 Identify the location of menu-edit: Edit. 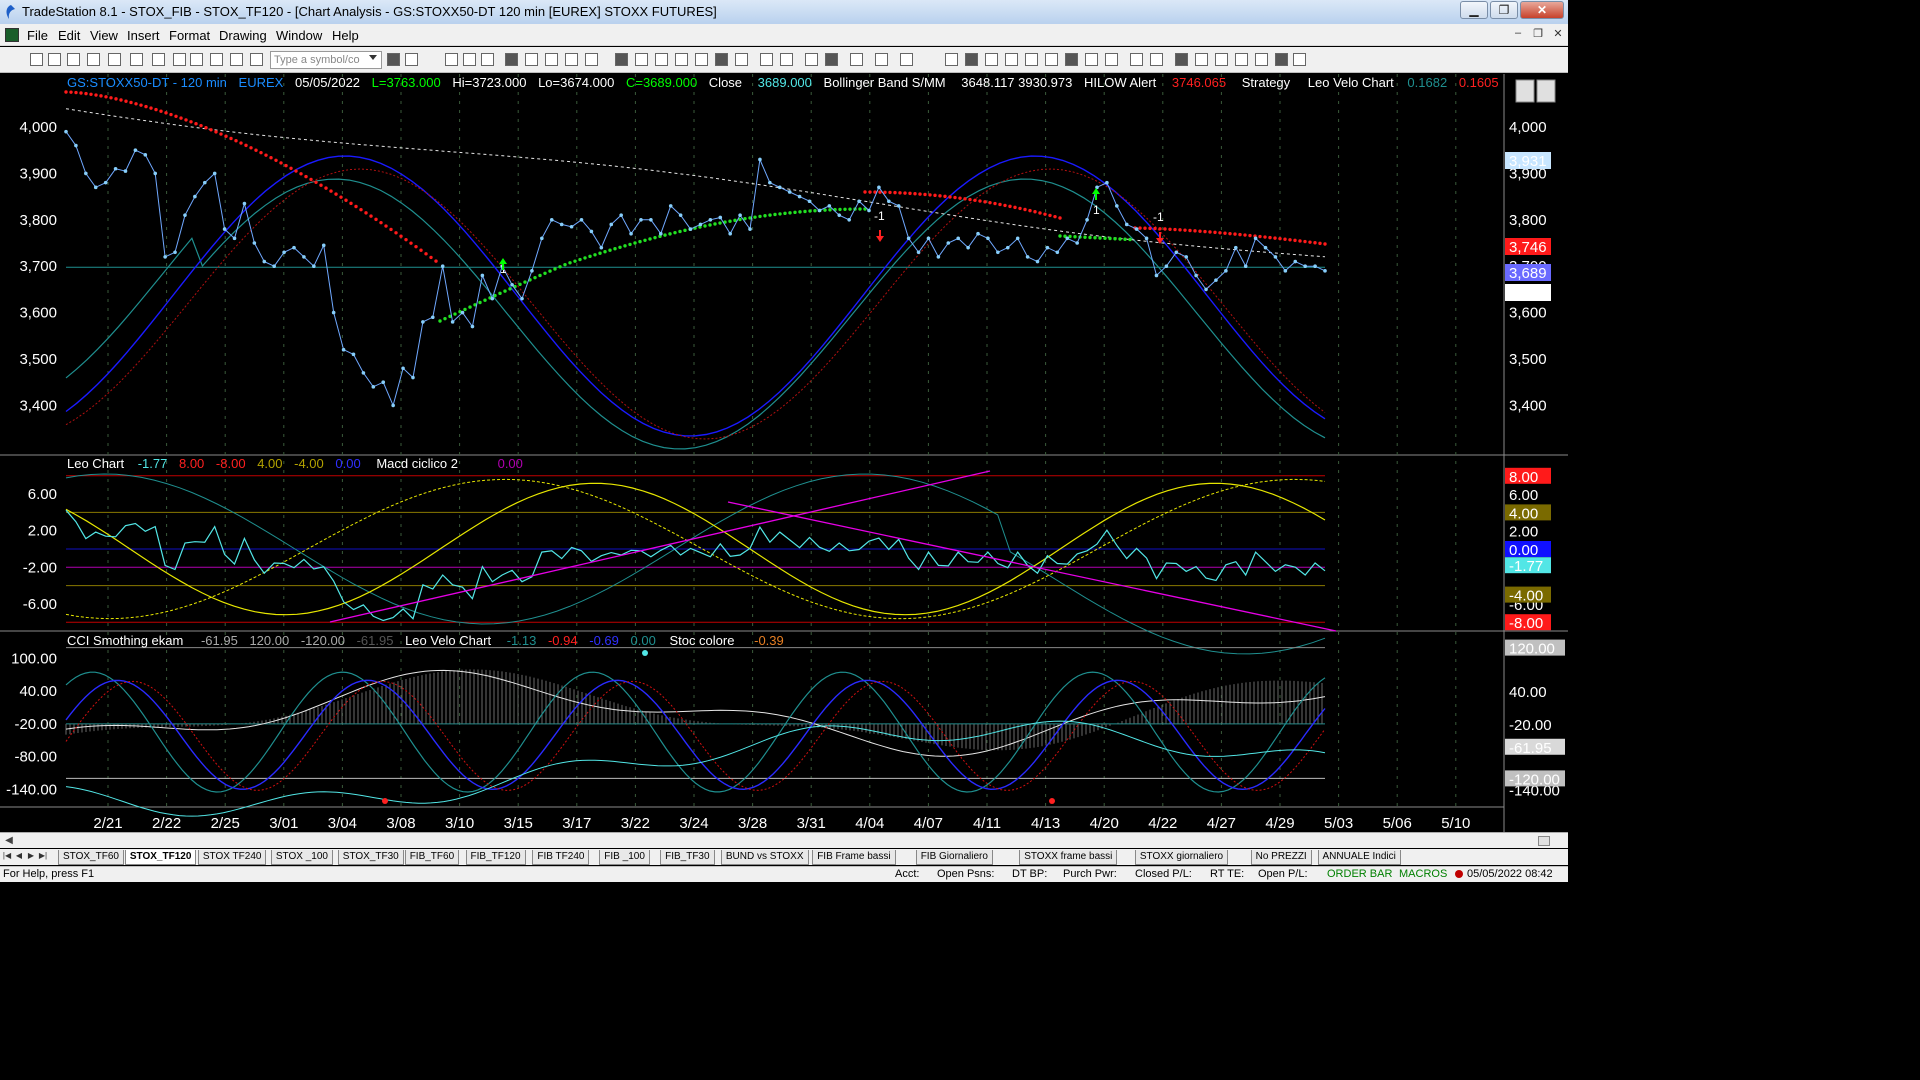
(69, 35).